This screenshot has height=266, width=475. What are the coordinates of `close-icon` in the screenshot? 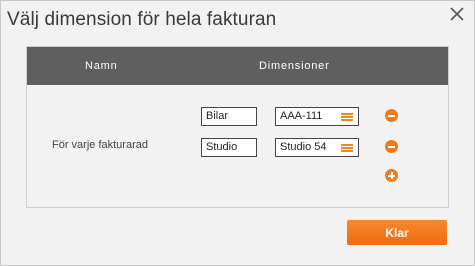 It's located at (457, 14).